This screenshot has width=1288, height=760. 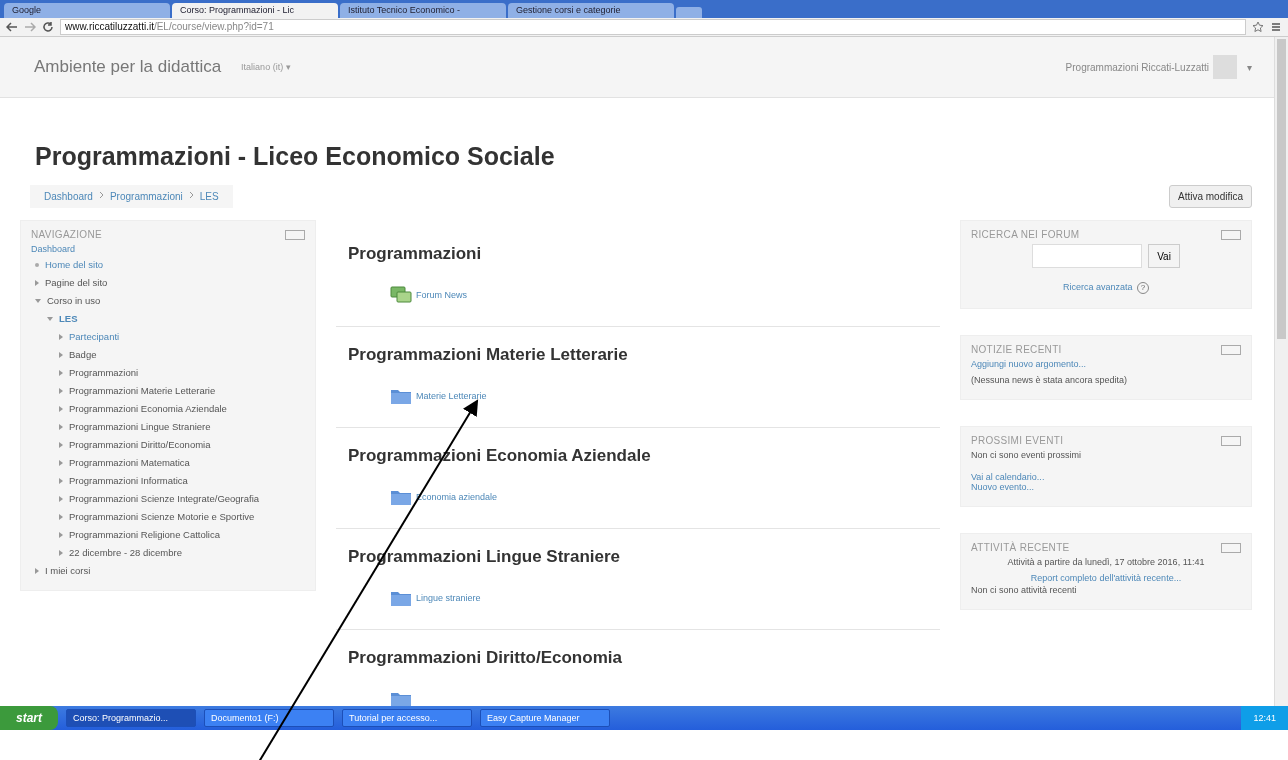 What do you see at coordinates (104, 373) in the screenshot?
I see `nav-item: Programmazioni` at bounding box center [104, 373].